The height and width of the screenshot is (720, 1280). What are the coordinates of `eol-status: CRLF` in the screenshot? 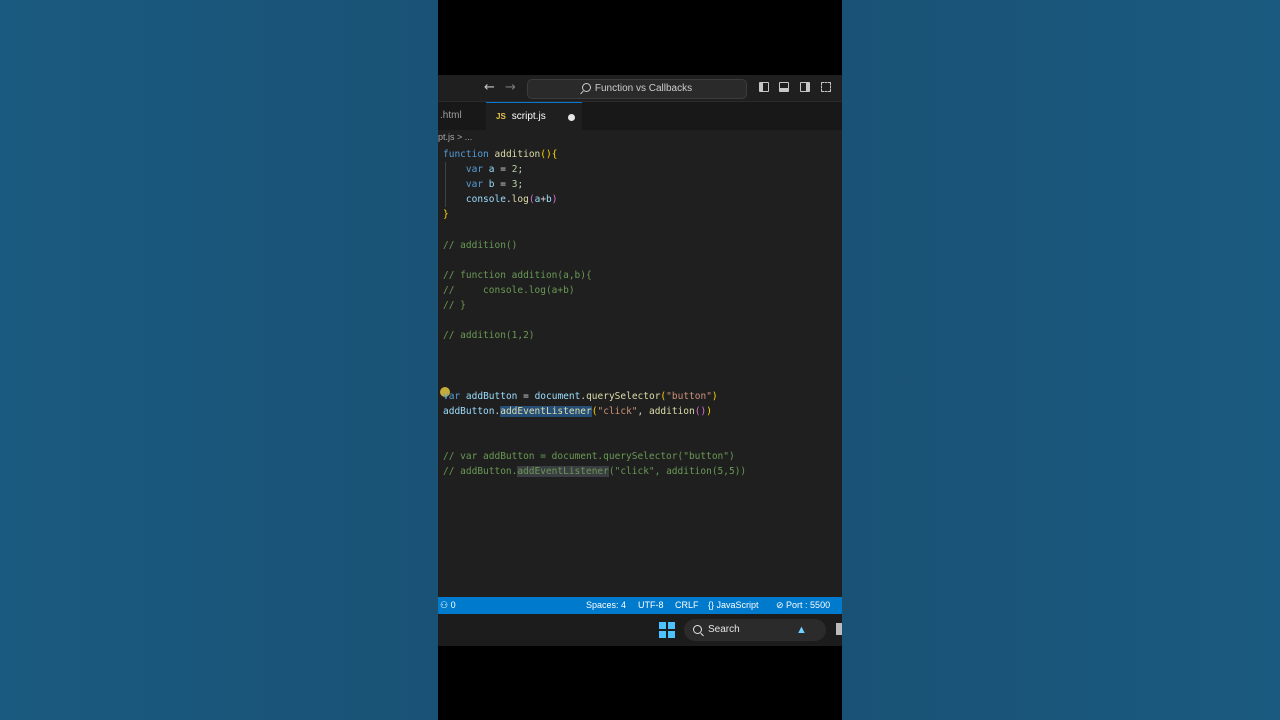 It's located at (687, 605).